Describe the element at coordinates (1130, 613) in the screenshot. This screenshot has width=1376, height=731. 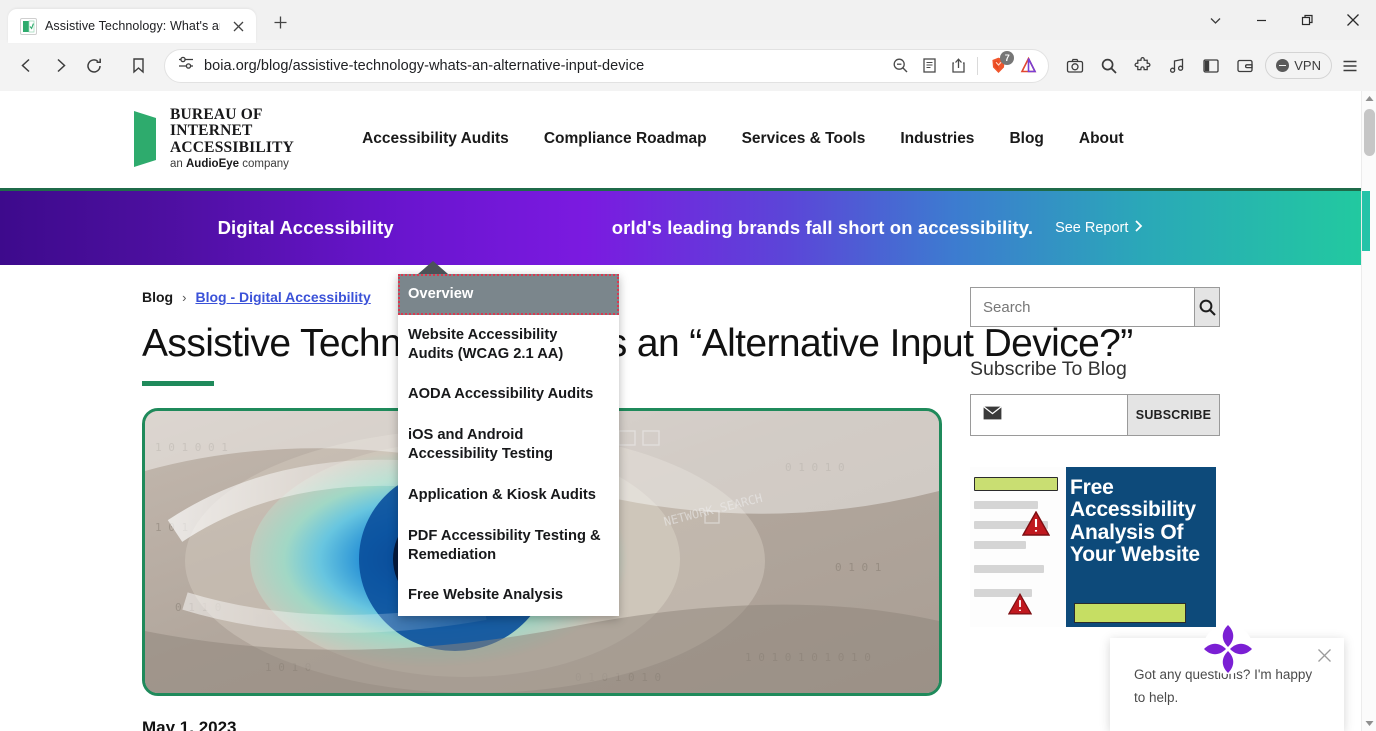
I see `promo-card-cta-button` at that location.